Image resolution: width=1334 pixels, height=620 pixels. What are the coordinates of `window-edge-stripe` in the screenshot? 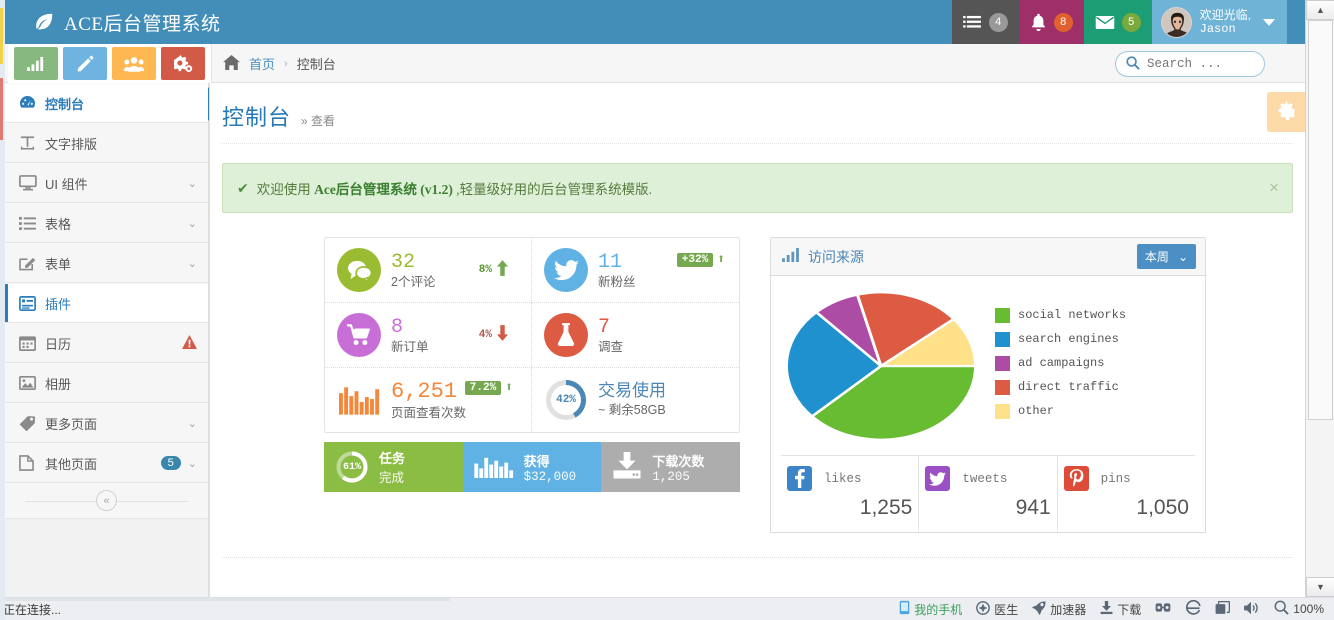 It's located at (2, 310).